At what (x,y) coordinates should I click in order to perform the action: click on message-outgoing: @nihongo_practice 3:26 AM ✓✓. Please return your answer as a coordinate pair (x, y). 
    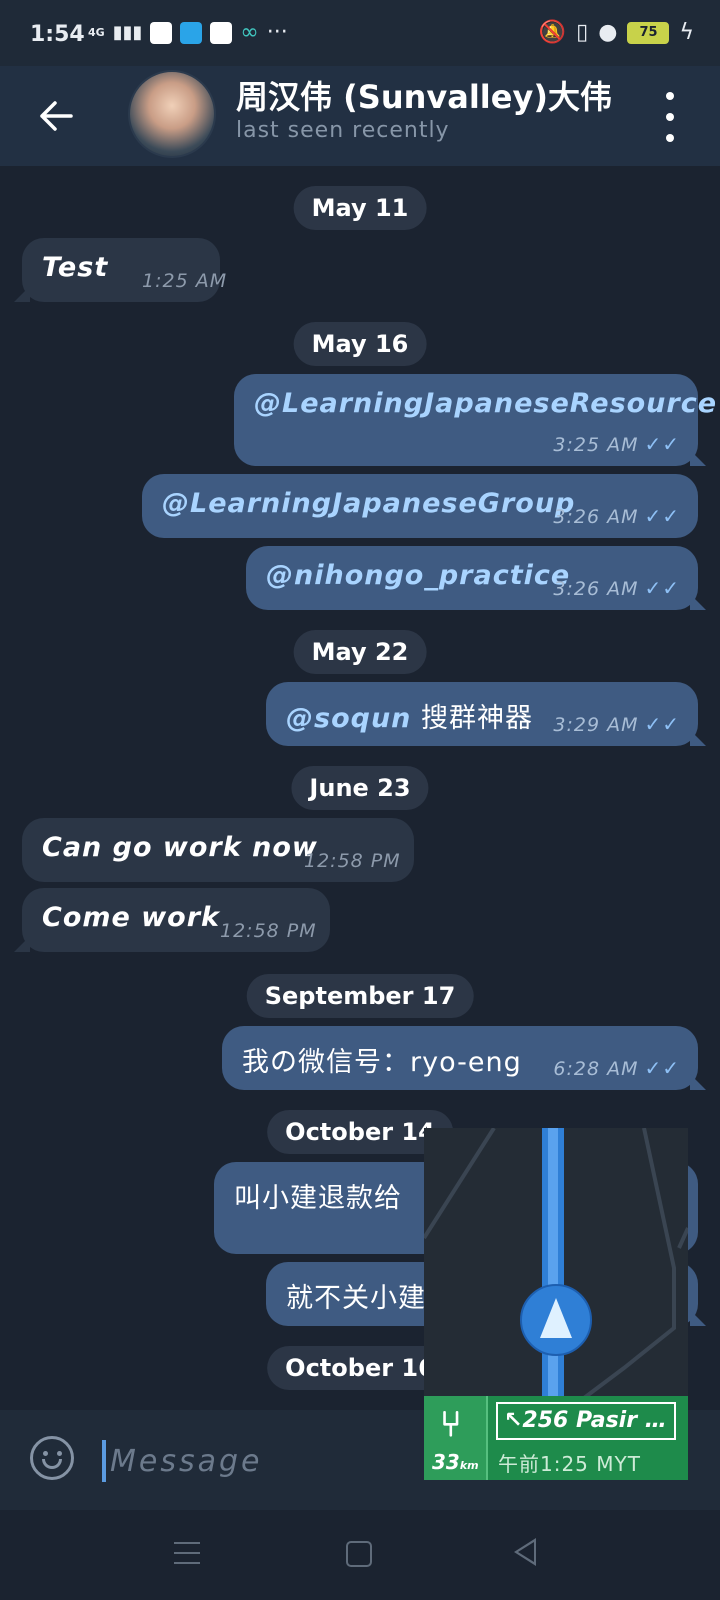
    Looking at the image, I should click on (476, 578).